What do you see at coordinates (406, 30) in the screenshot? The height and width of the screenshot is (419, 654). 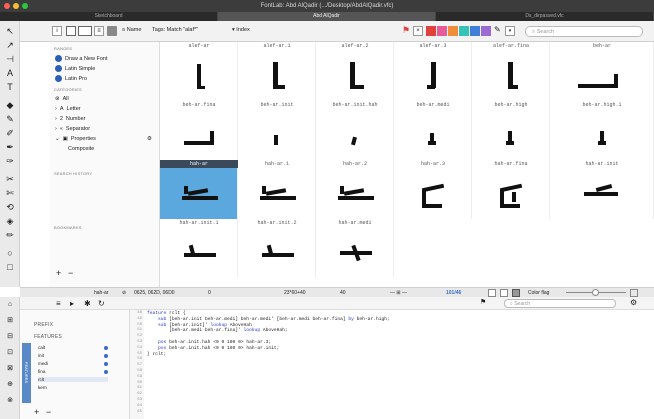 I see `flag-icon: ⚑` at bounding box center [406, 30].